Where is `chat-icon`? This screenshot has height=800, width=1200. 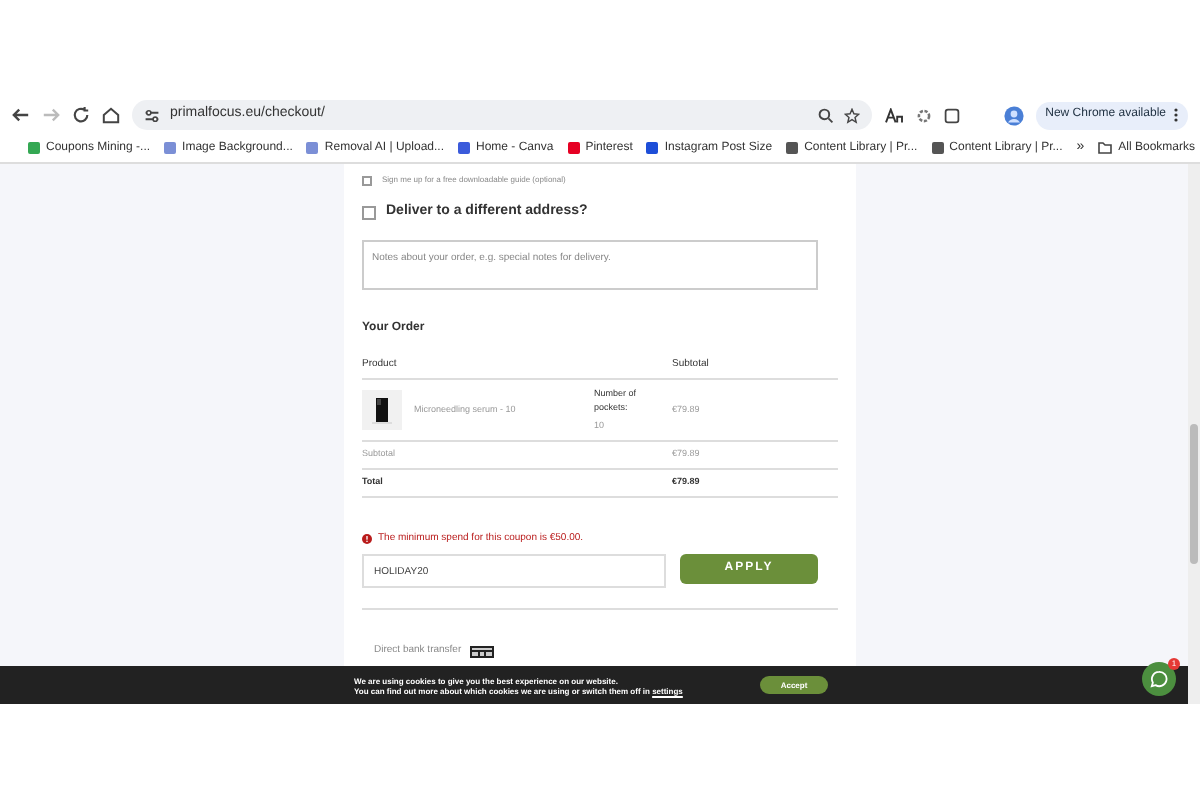
chat-icon is located at coordinates (1159, 679).